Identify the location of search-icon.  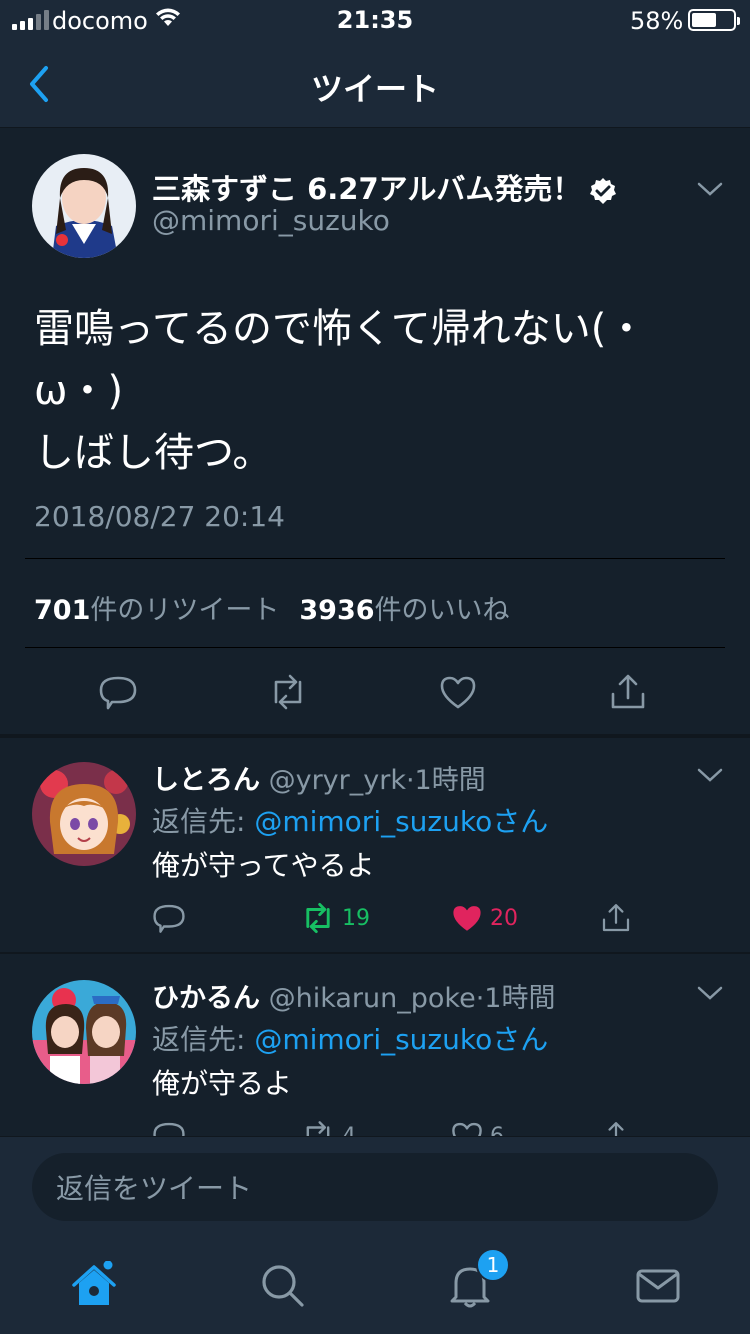
(282, 1285).